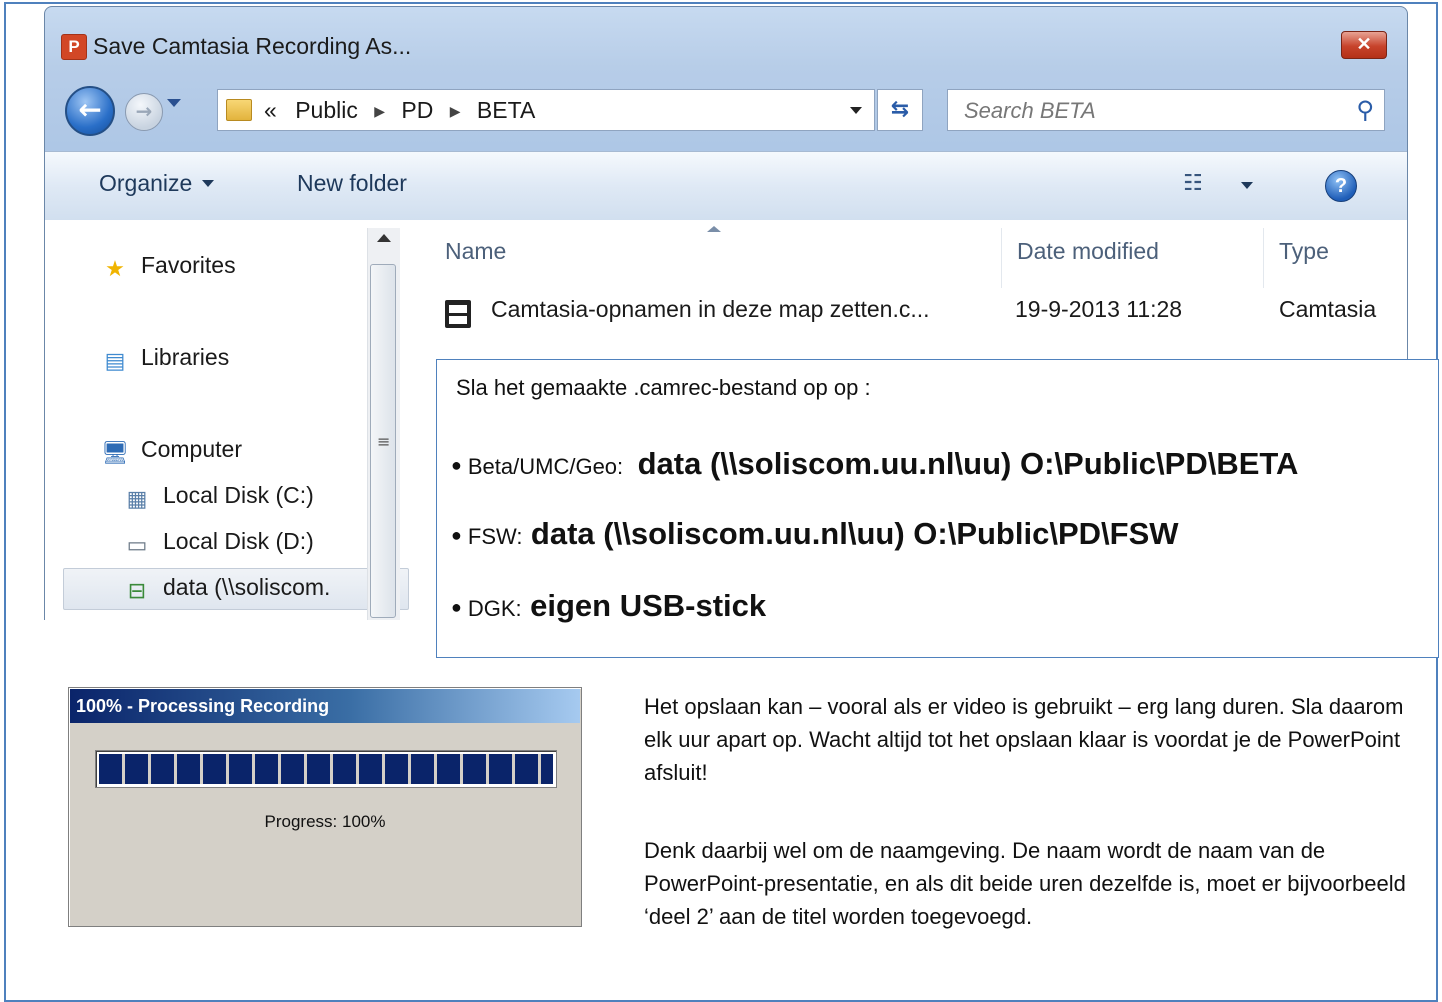 The height and width of the screenshot is (1002, 1442). I want to click on sort-ascending-icon, so click(714, 229).